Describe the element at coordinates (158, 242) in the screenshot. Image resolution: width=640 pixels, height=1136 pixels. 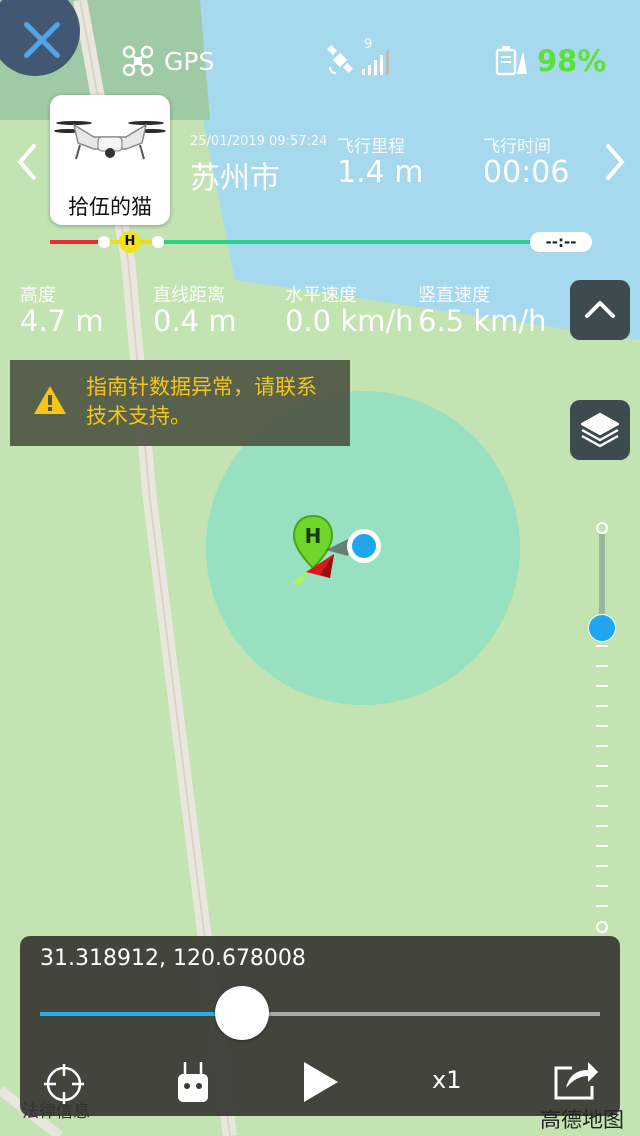
I see `timeline-current-dot` at that location.